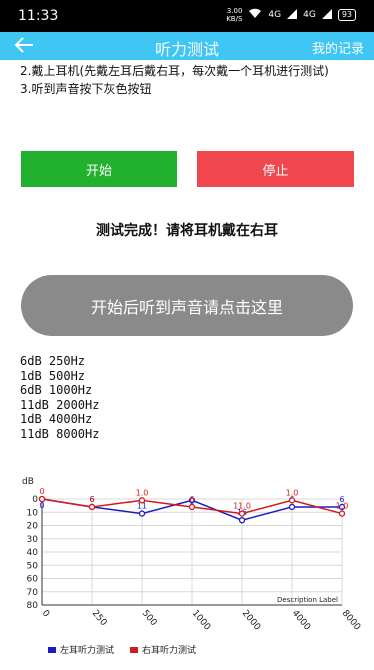  What do you see at coordinates (38, 16) in the screenshot?
I see `status-time: 11:33` at bounding box center [38, 16].